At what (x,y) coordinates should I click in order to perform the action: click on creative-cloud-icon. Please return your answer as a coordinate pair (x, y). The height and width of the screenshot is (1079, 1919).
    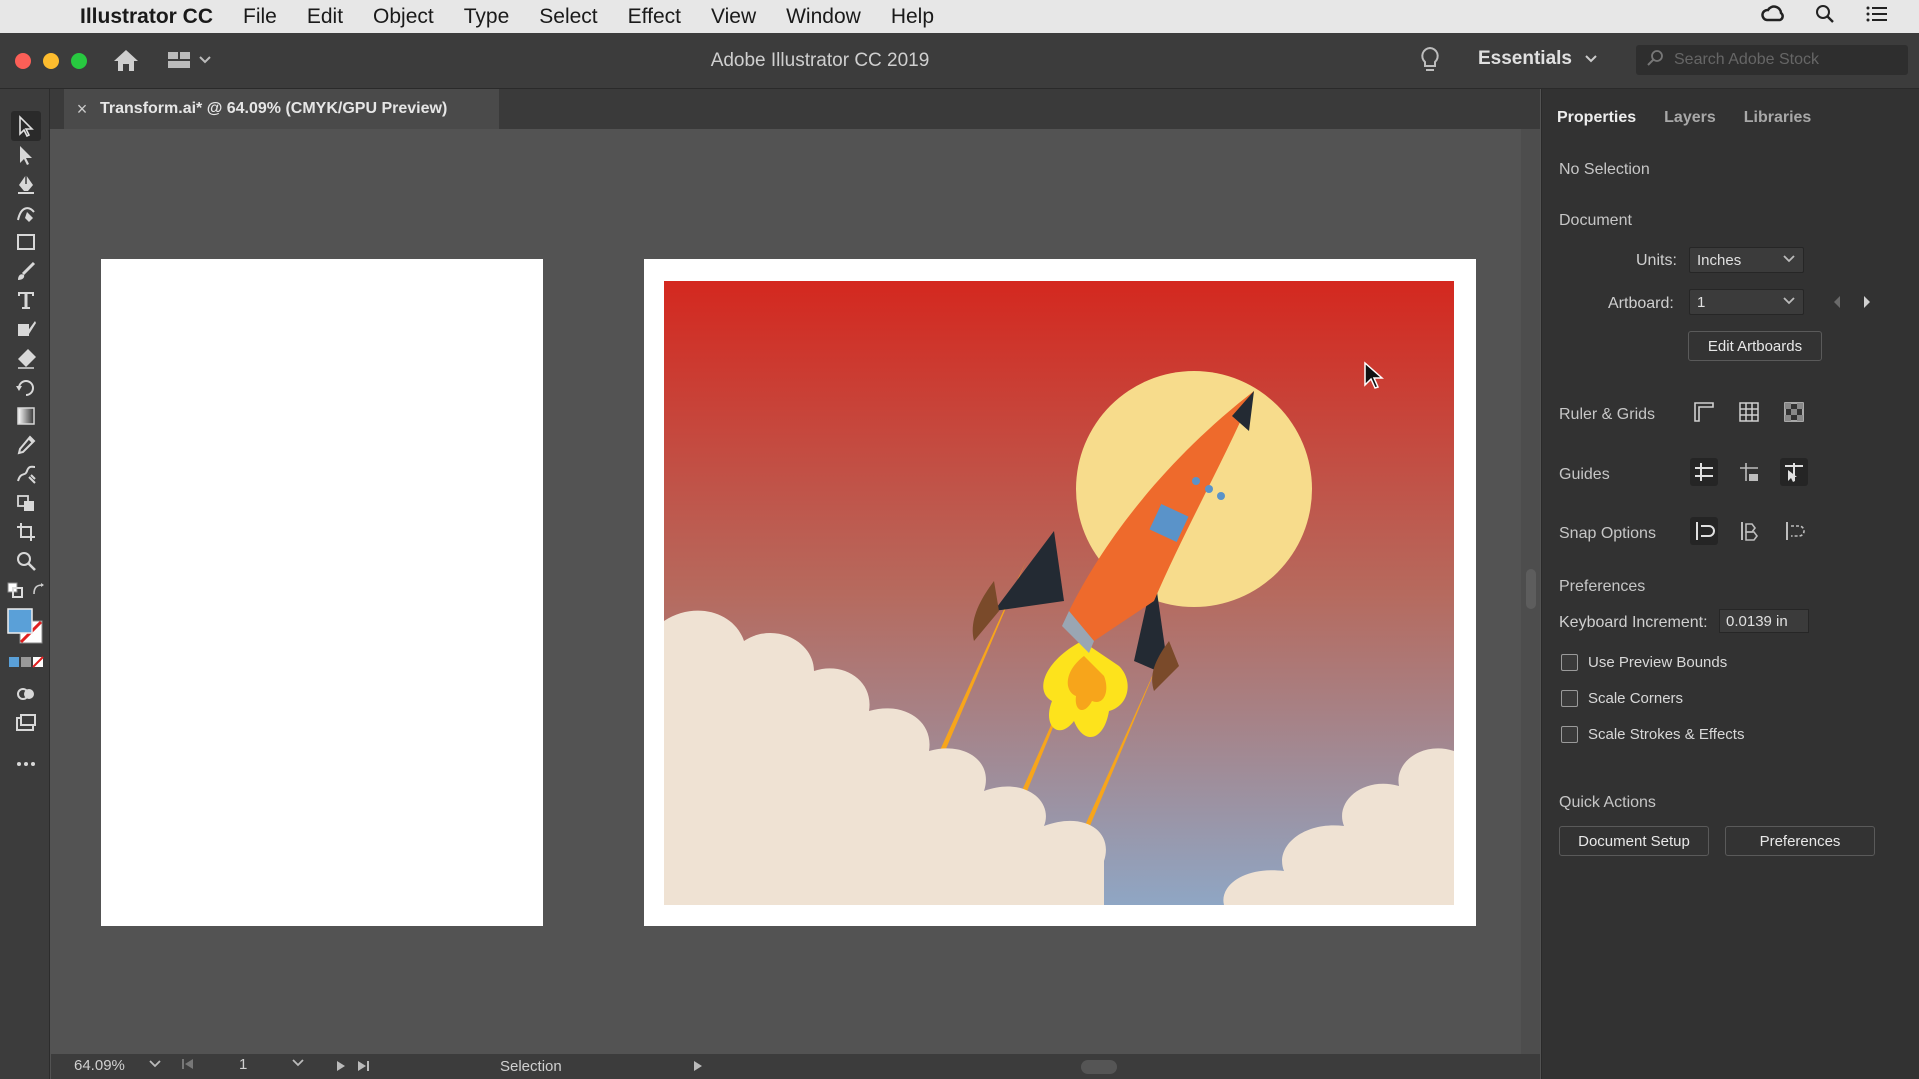
    Looking at the image, I should click on (1773, 17).